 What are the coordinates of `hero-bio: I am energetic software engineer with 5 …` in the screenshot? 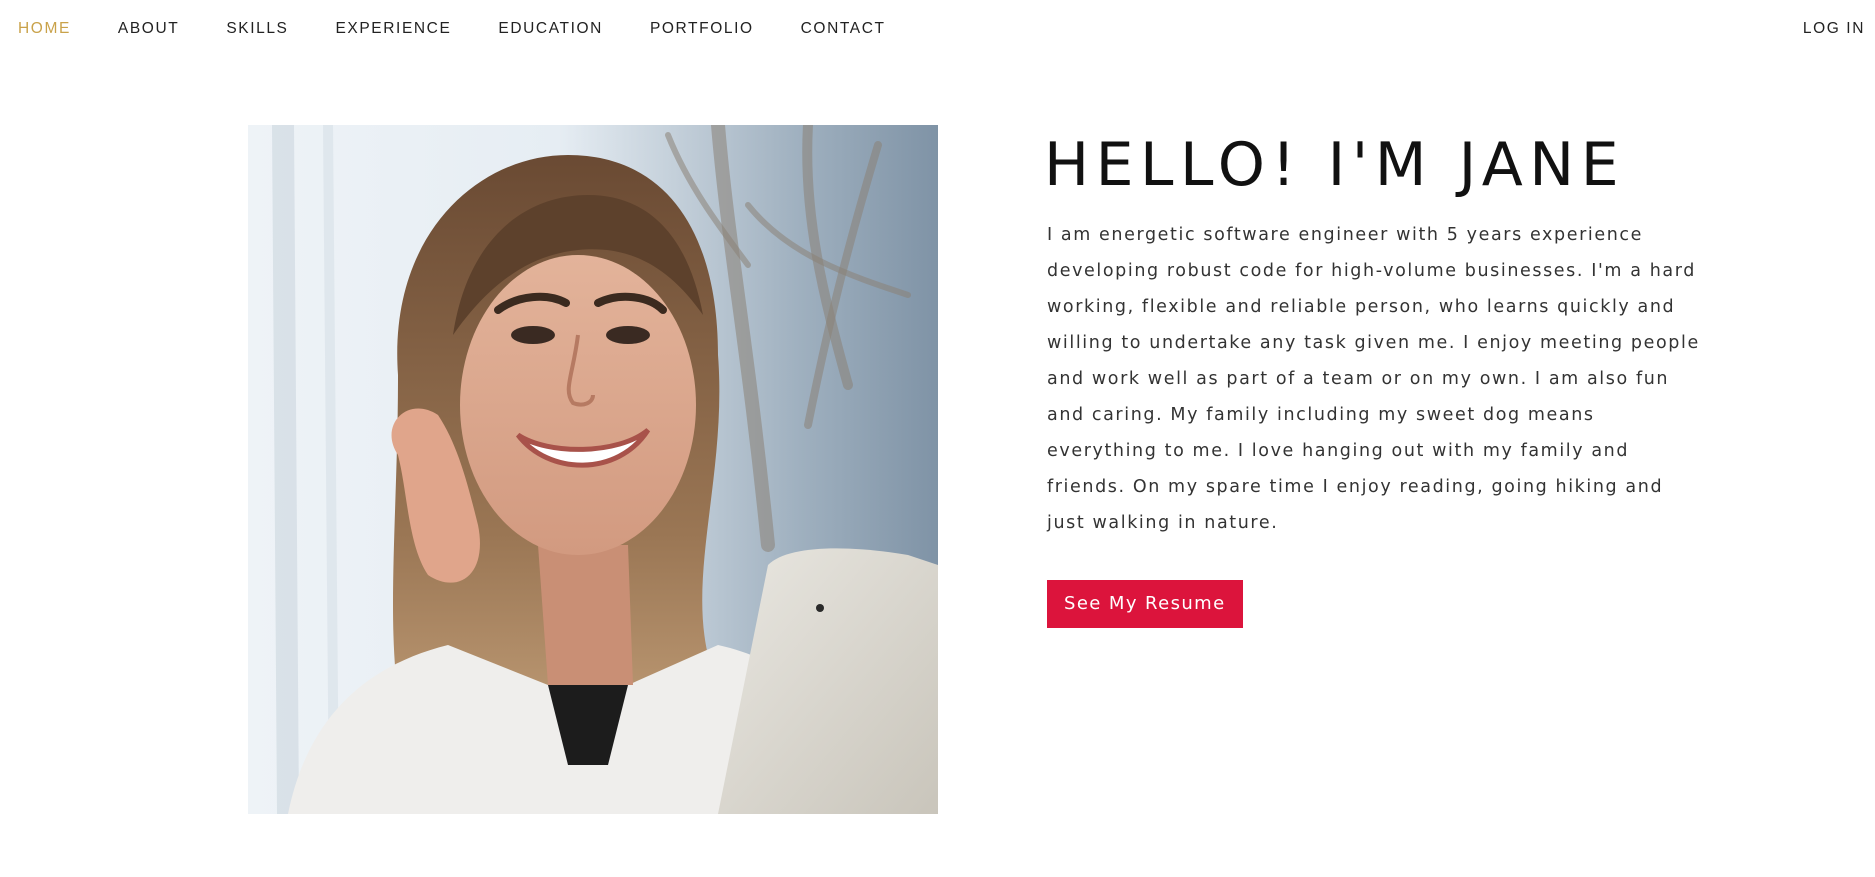 It's located at (1373, 379).